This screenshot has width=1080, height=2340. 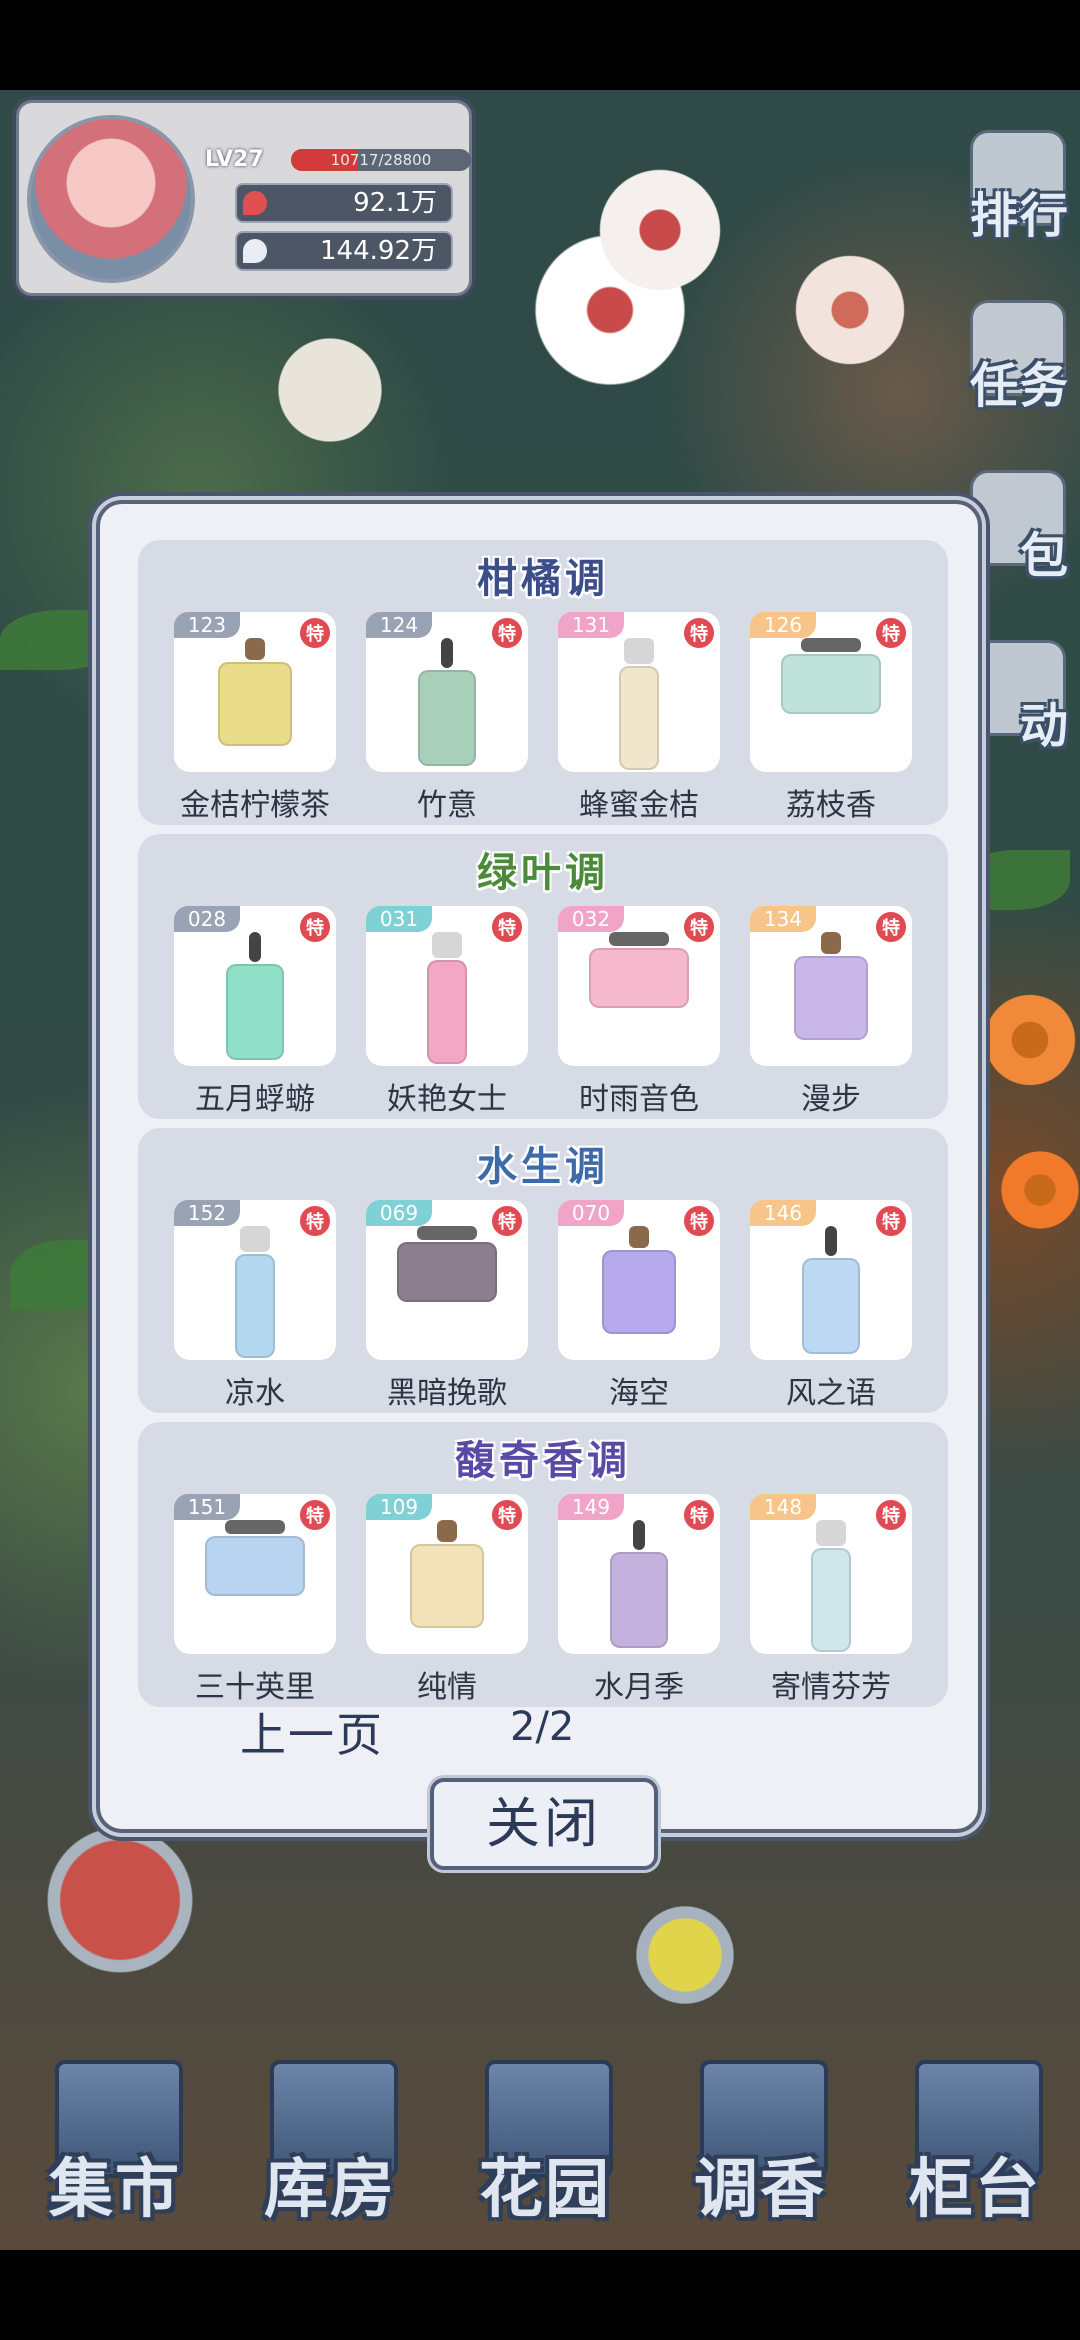 What do you see at coordinates (207, 625) in the screenshot?
I see `perfume-number-tag: 123` at bounding box center [207, 625].